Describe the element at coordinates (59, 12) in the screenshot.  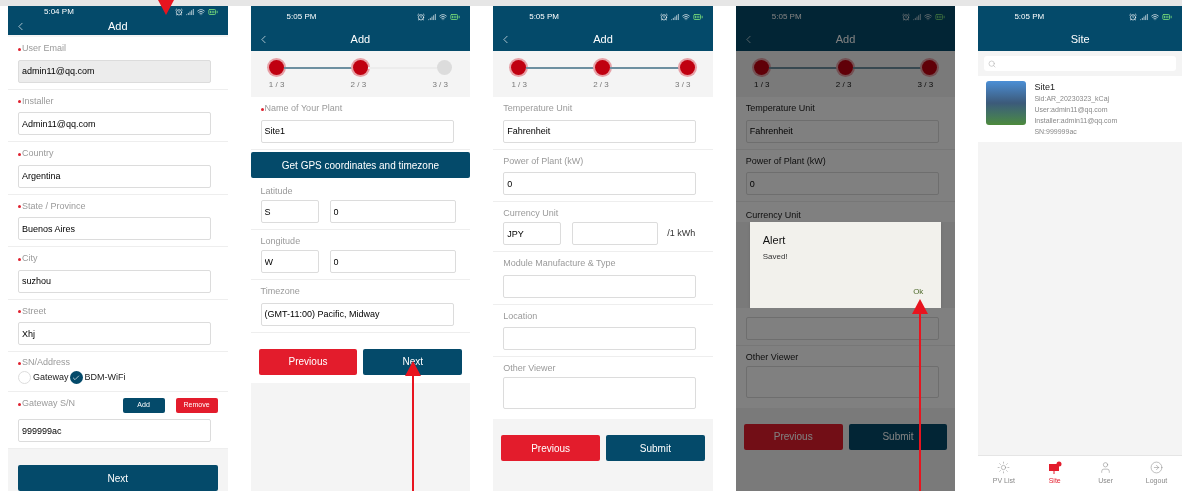
I see `status-time: 5:04 PM` at that location.